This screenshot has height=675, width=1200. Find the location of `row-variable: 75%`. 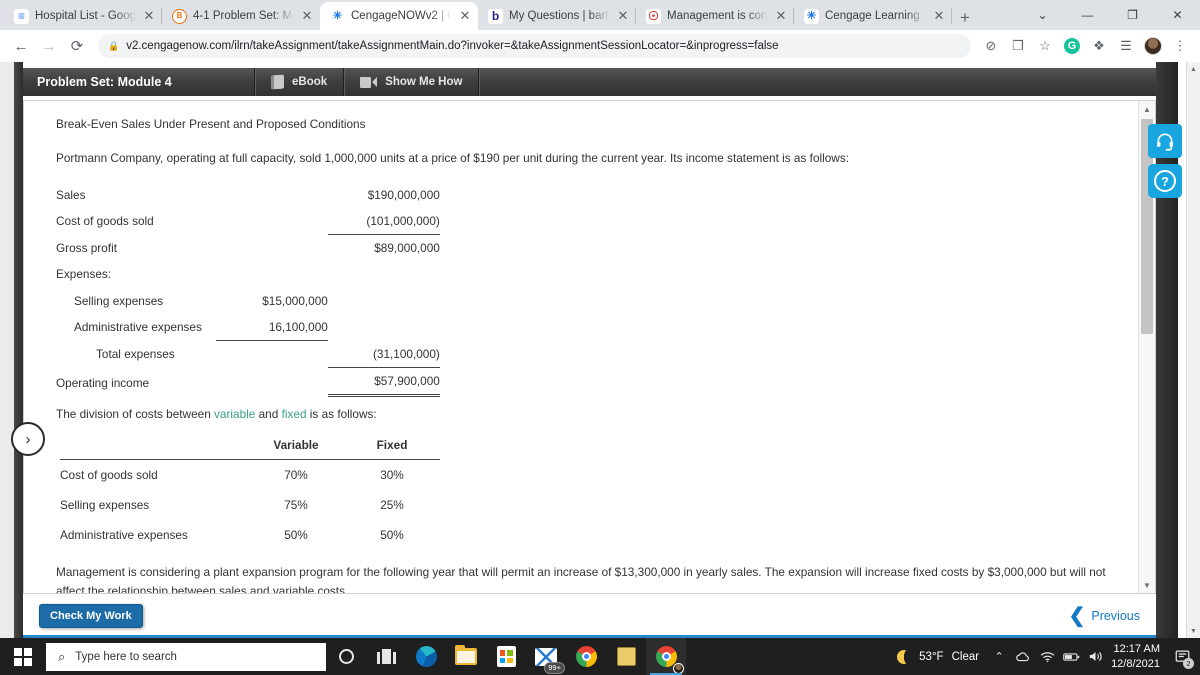

row-variable: 75% is located at coordinates (296, 505).